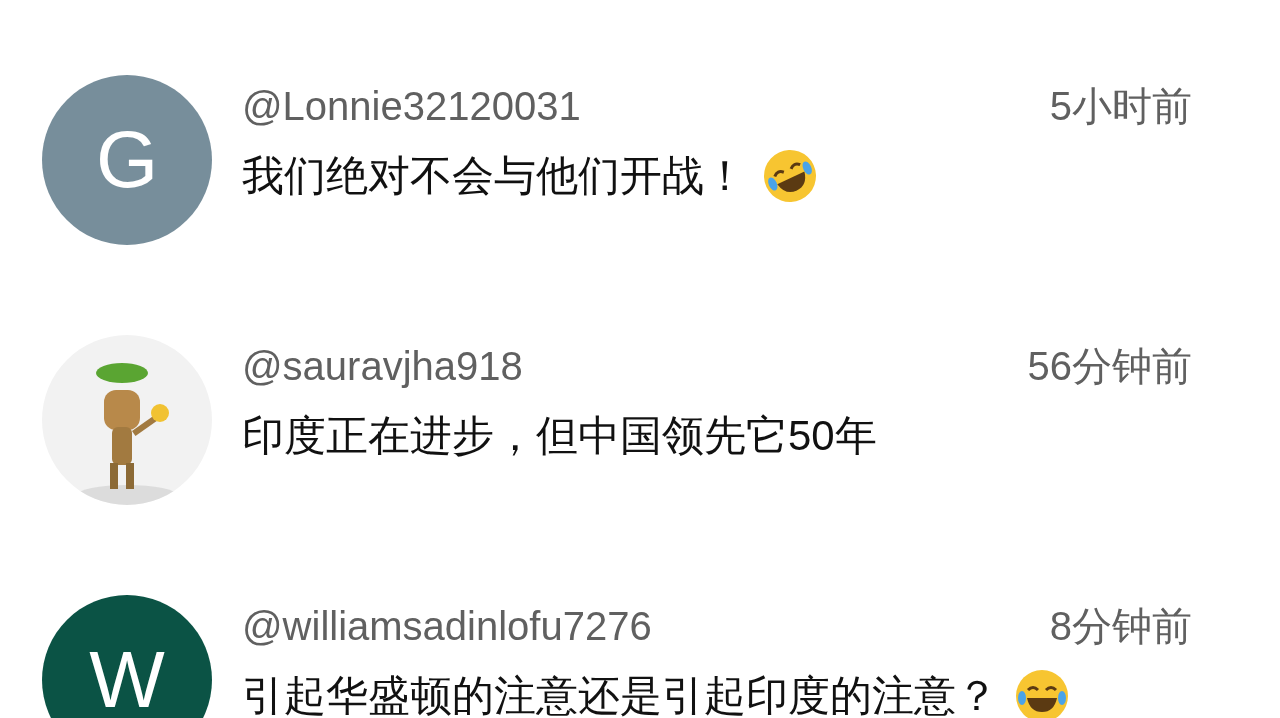 Image resolution: width=1280 pixels, height=718 pixels. Describe the element at coordinates (559, 436) in the screenshot. I see `comment-text: 印度正在进步，但中国领先它50年` at that location.